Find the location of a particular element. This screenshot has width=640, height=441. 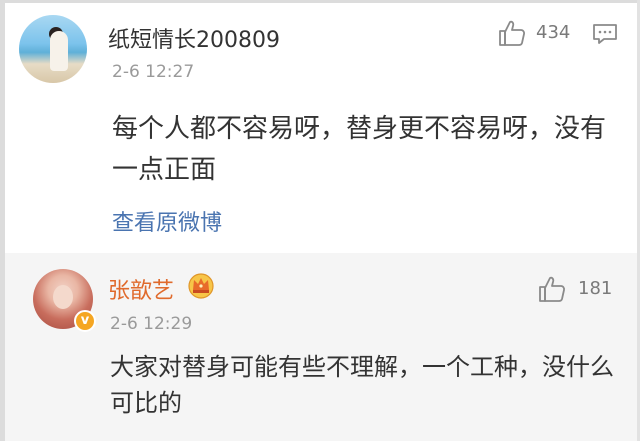

verified-badge-icon: v is located at coordinates (85, 321).